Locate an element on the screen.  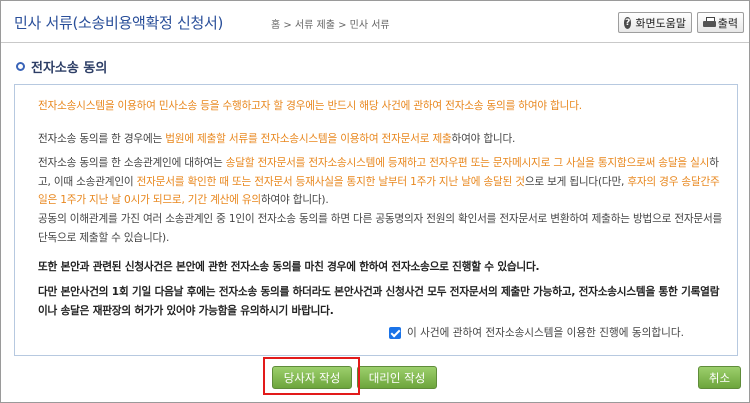
help-button-label: 화면도움말 is located at coordinates (660, 23).